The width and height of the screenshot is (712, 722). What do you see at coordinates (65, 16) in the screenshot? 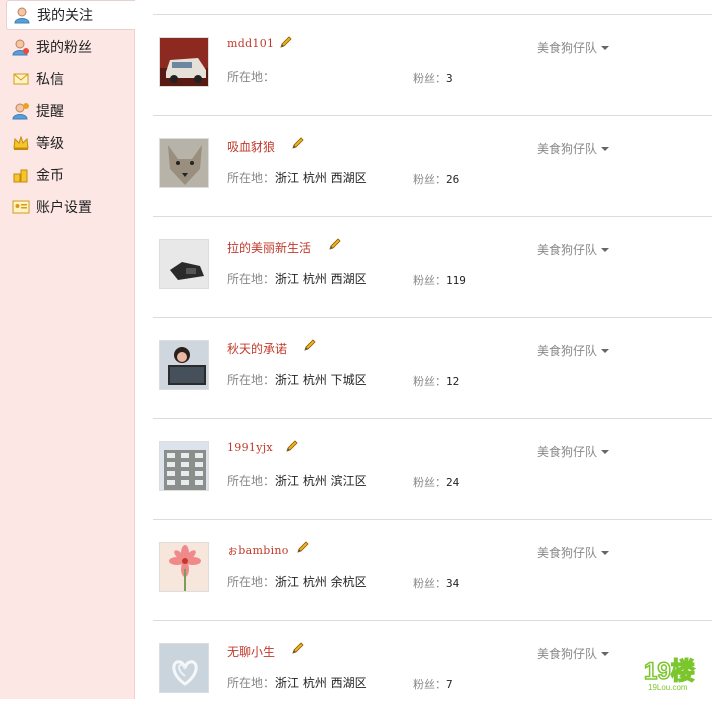
I see `sidebar-item-label: 我的关注` at bounding box center [65, 16].